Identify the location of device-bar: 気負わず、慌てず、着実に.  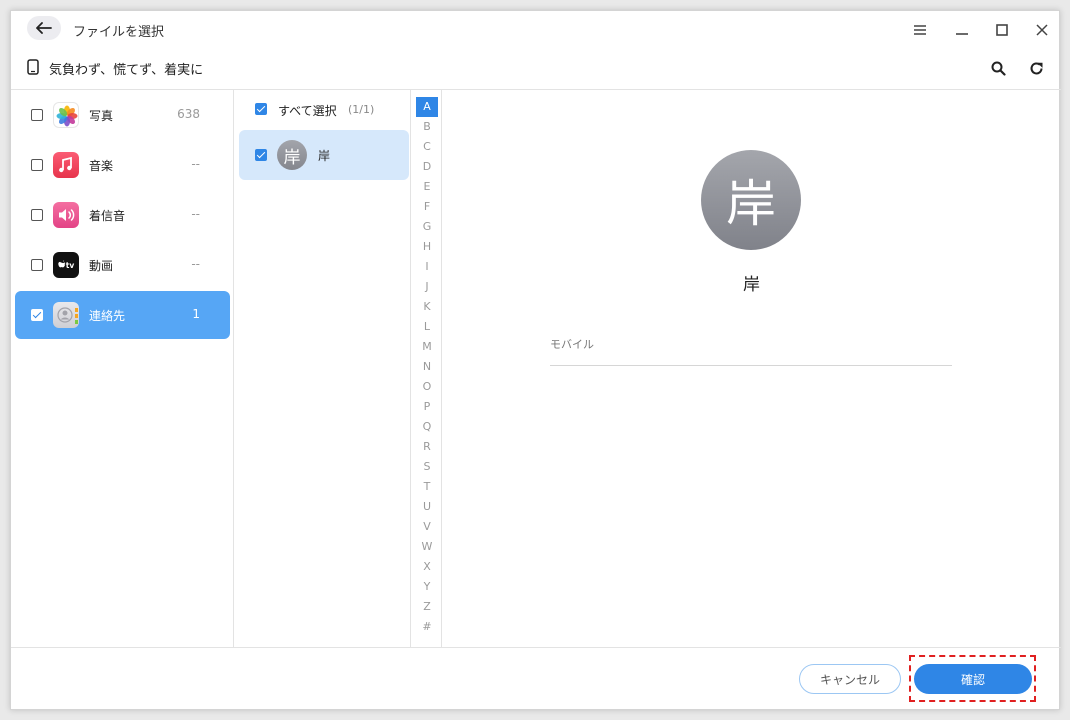
(536, 69).